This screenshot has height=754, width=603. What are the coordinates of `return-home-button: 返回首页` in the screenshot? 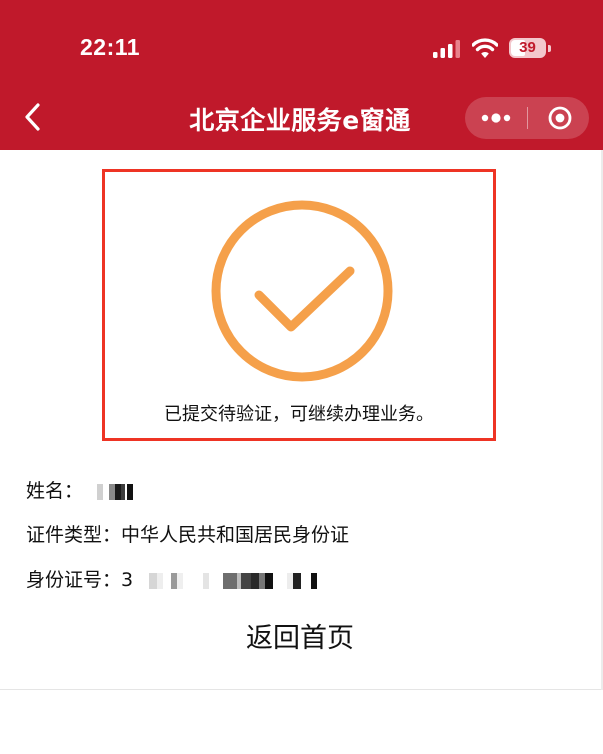 It's located at (300, 639).